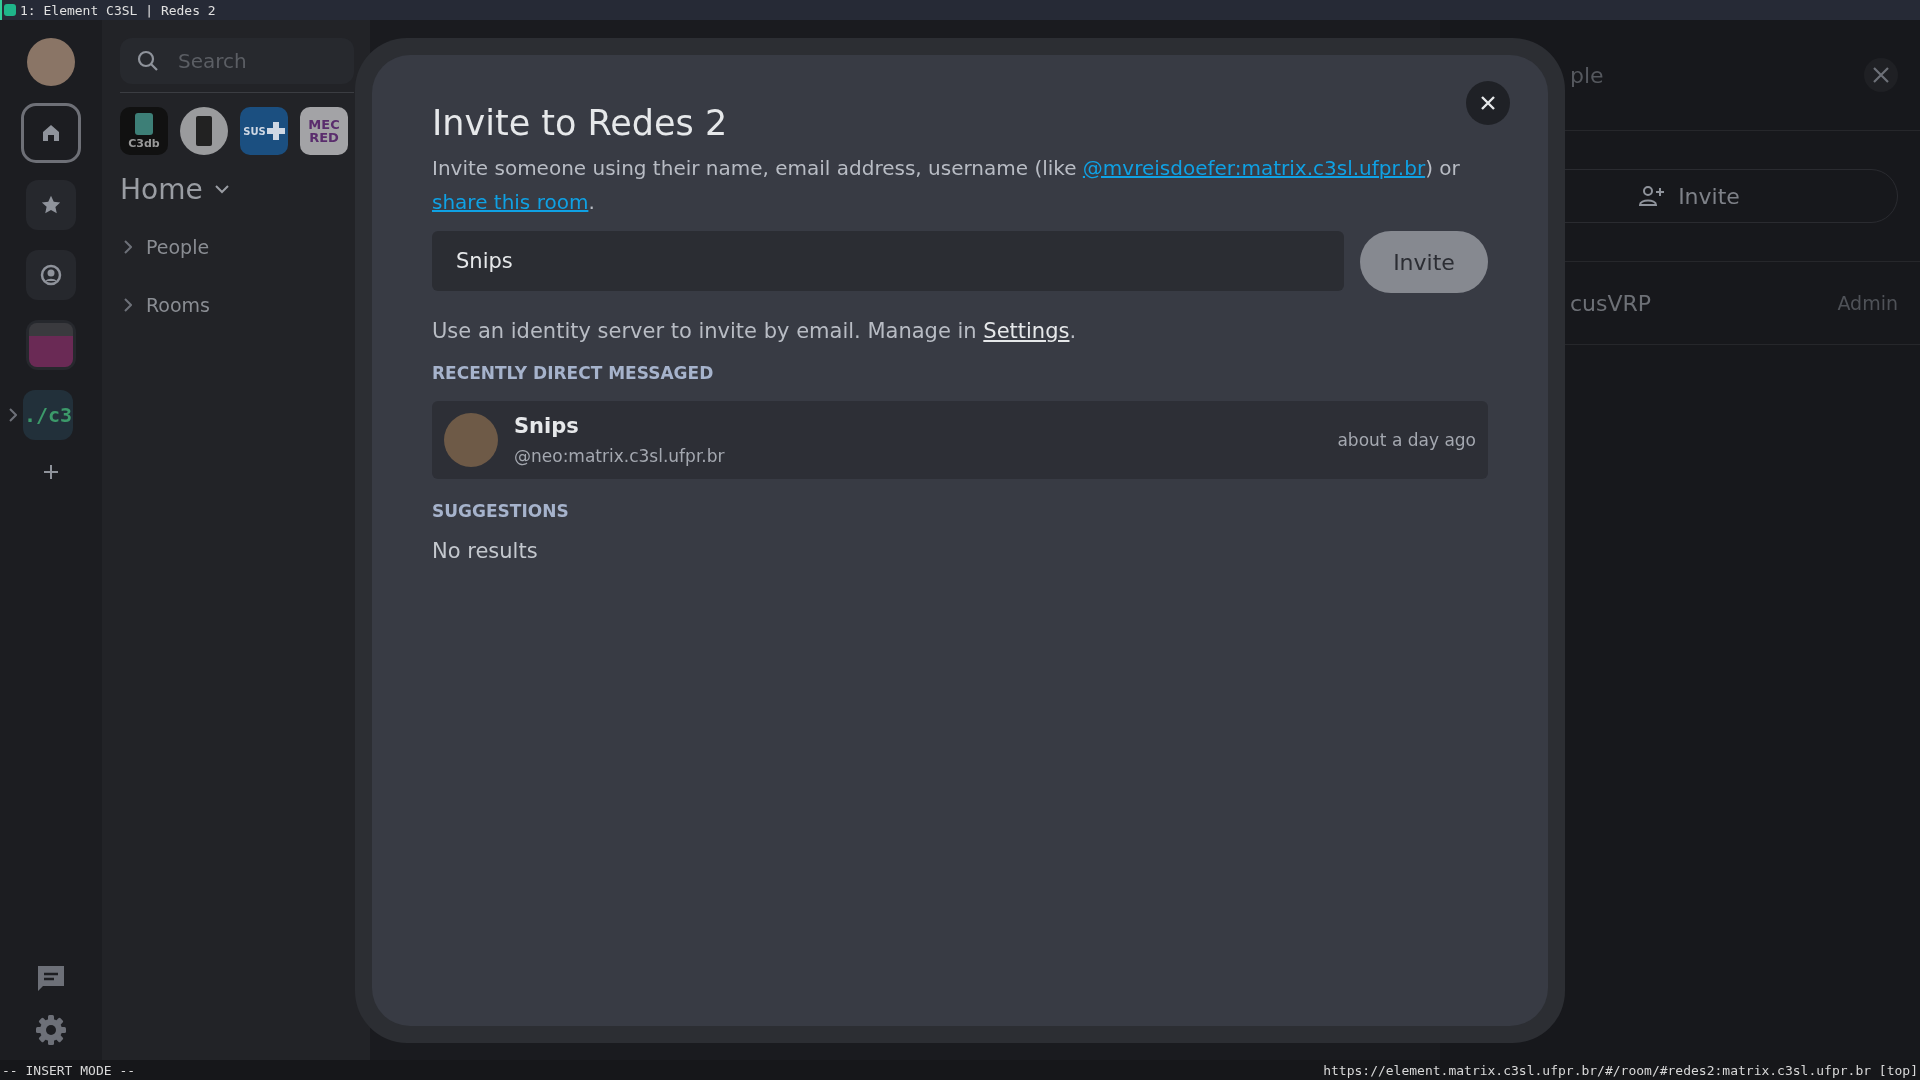 Image resolution: width=1920 pixels, height=1080 pixels. I want to click on favourites-button, so click(51, 205).